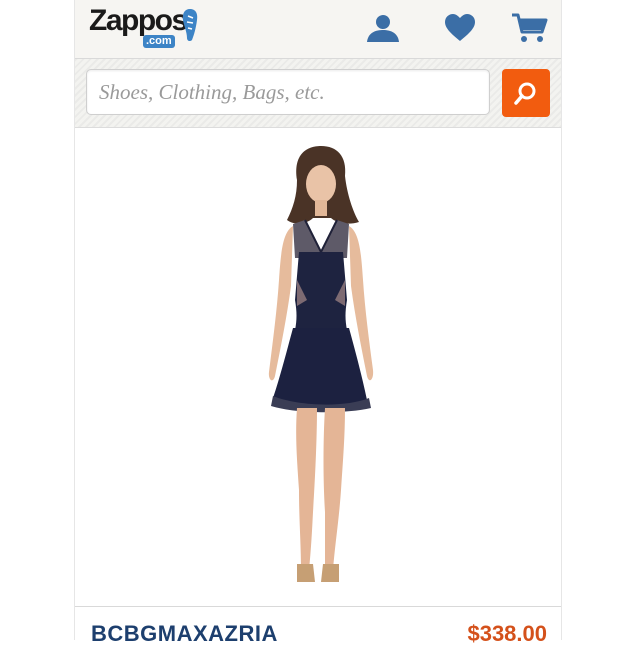 The height and width of the screenshot is (647, 640). I want to click on account-icon, so click(383, 28).